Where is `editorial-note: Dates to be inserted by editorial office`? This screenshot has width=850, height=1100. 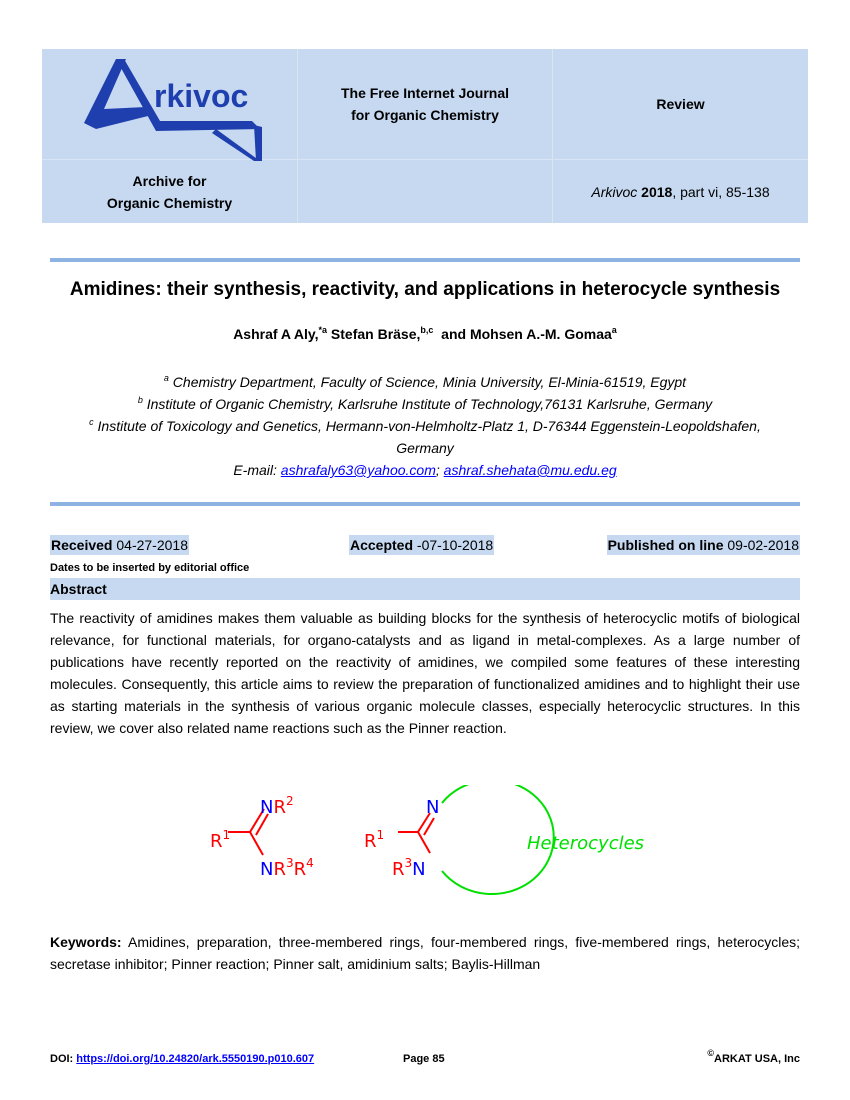
editorial-note: Dates to be inserted by editorial office is located at coordinates (150, 568).